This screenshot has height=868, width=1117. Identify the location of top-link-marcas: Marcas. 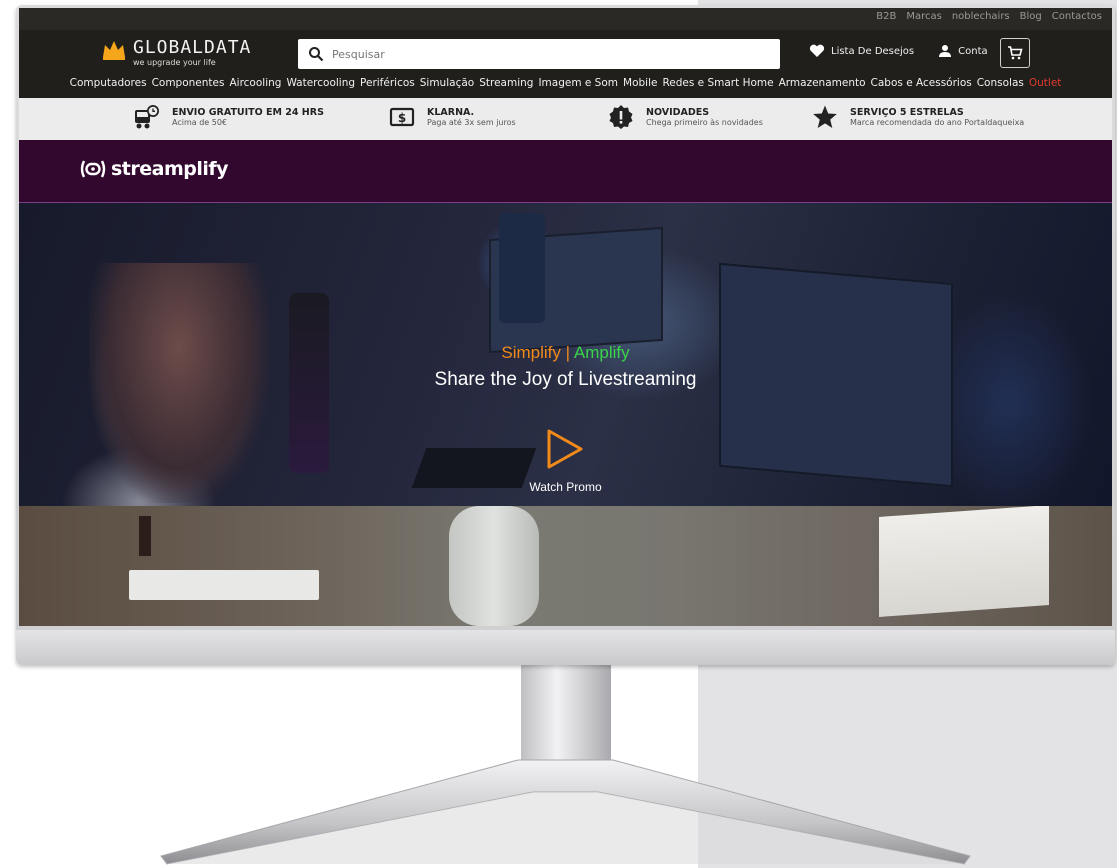
(923, 16).